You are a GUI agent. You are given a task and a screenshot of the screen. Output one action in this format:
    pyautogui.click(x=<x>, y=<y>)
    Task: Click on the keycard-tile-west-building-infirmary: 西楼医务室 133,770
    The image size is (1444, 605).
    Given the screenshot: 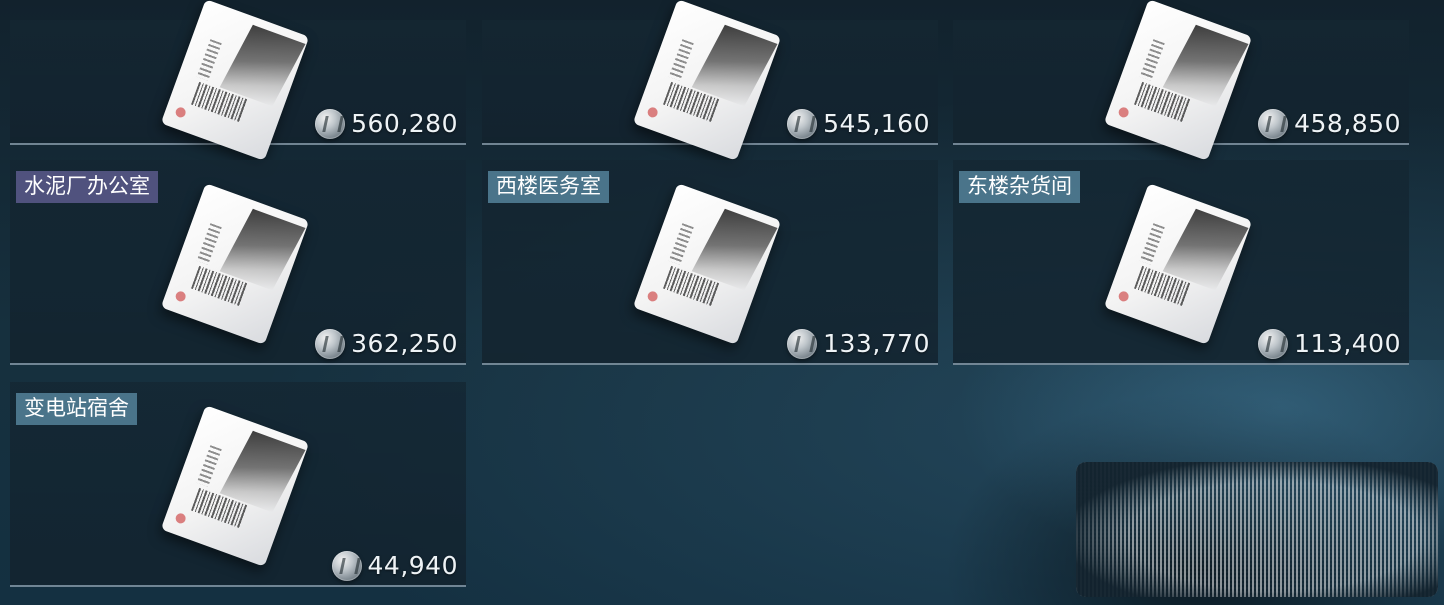 What is the action you would take?
    pyautogui.click(x=710, y=262)
    